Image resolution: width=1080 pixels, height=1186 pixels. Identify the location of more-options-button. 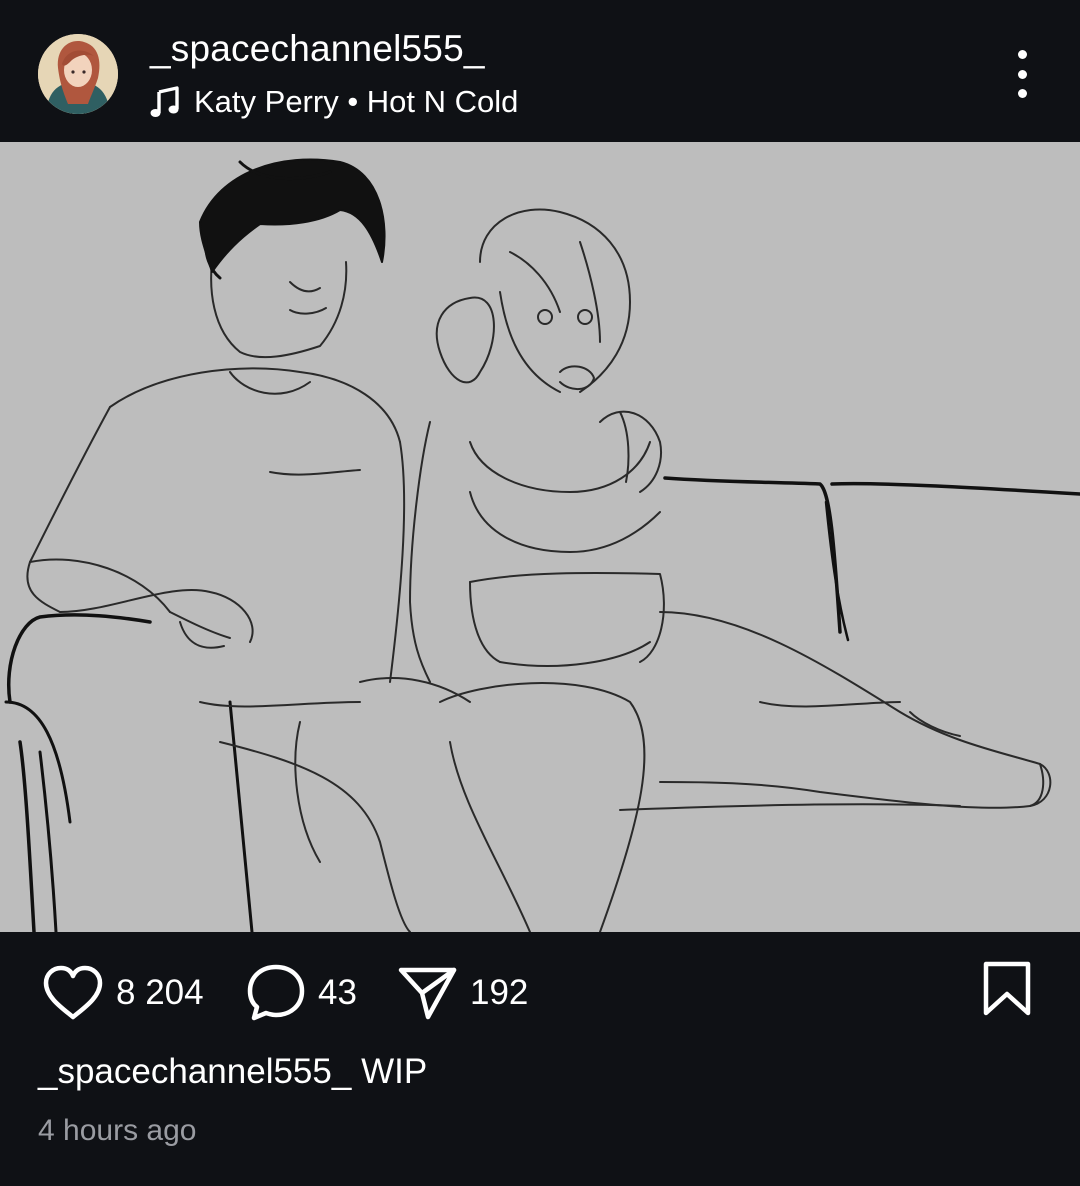
(1022, 74).